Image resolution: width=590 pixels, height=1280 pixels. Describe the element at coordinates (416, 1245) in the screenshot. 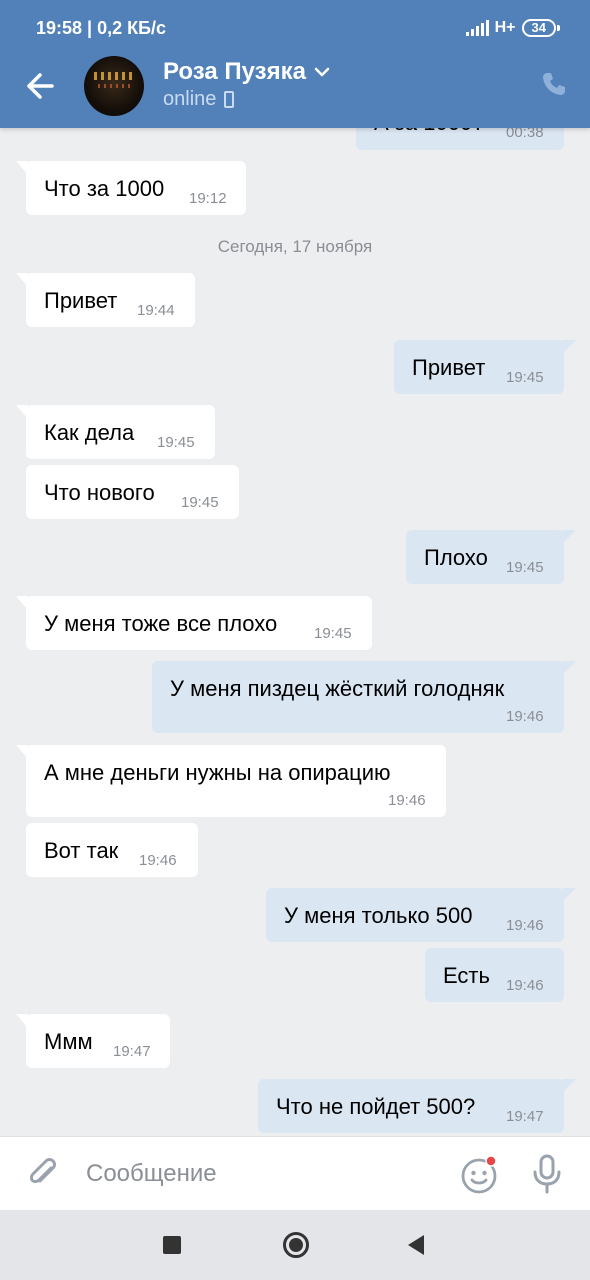

I see `triangle-back-icon` at that location.